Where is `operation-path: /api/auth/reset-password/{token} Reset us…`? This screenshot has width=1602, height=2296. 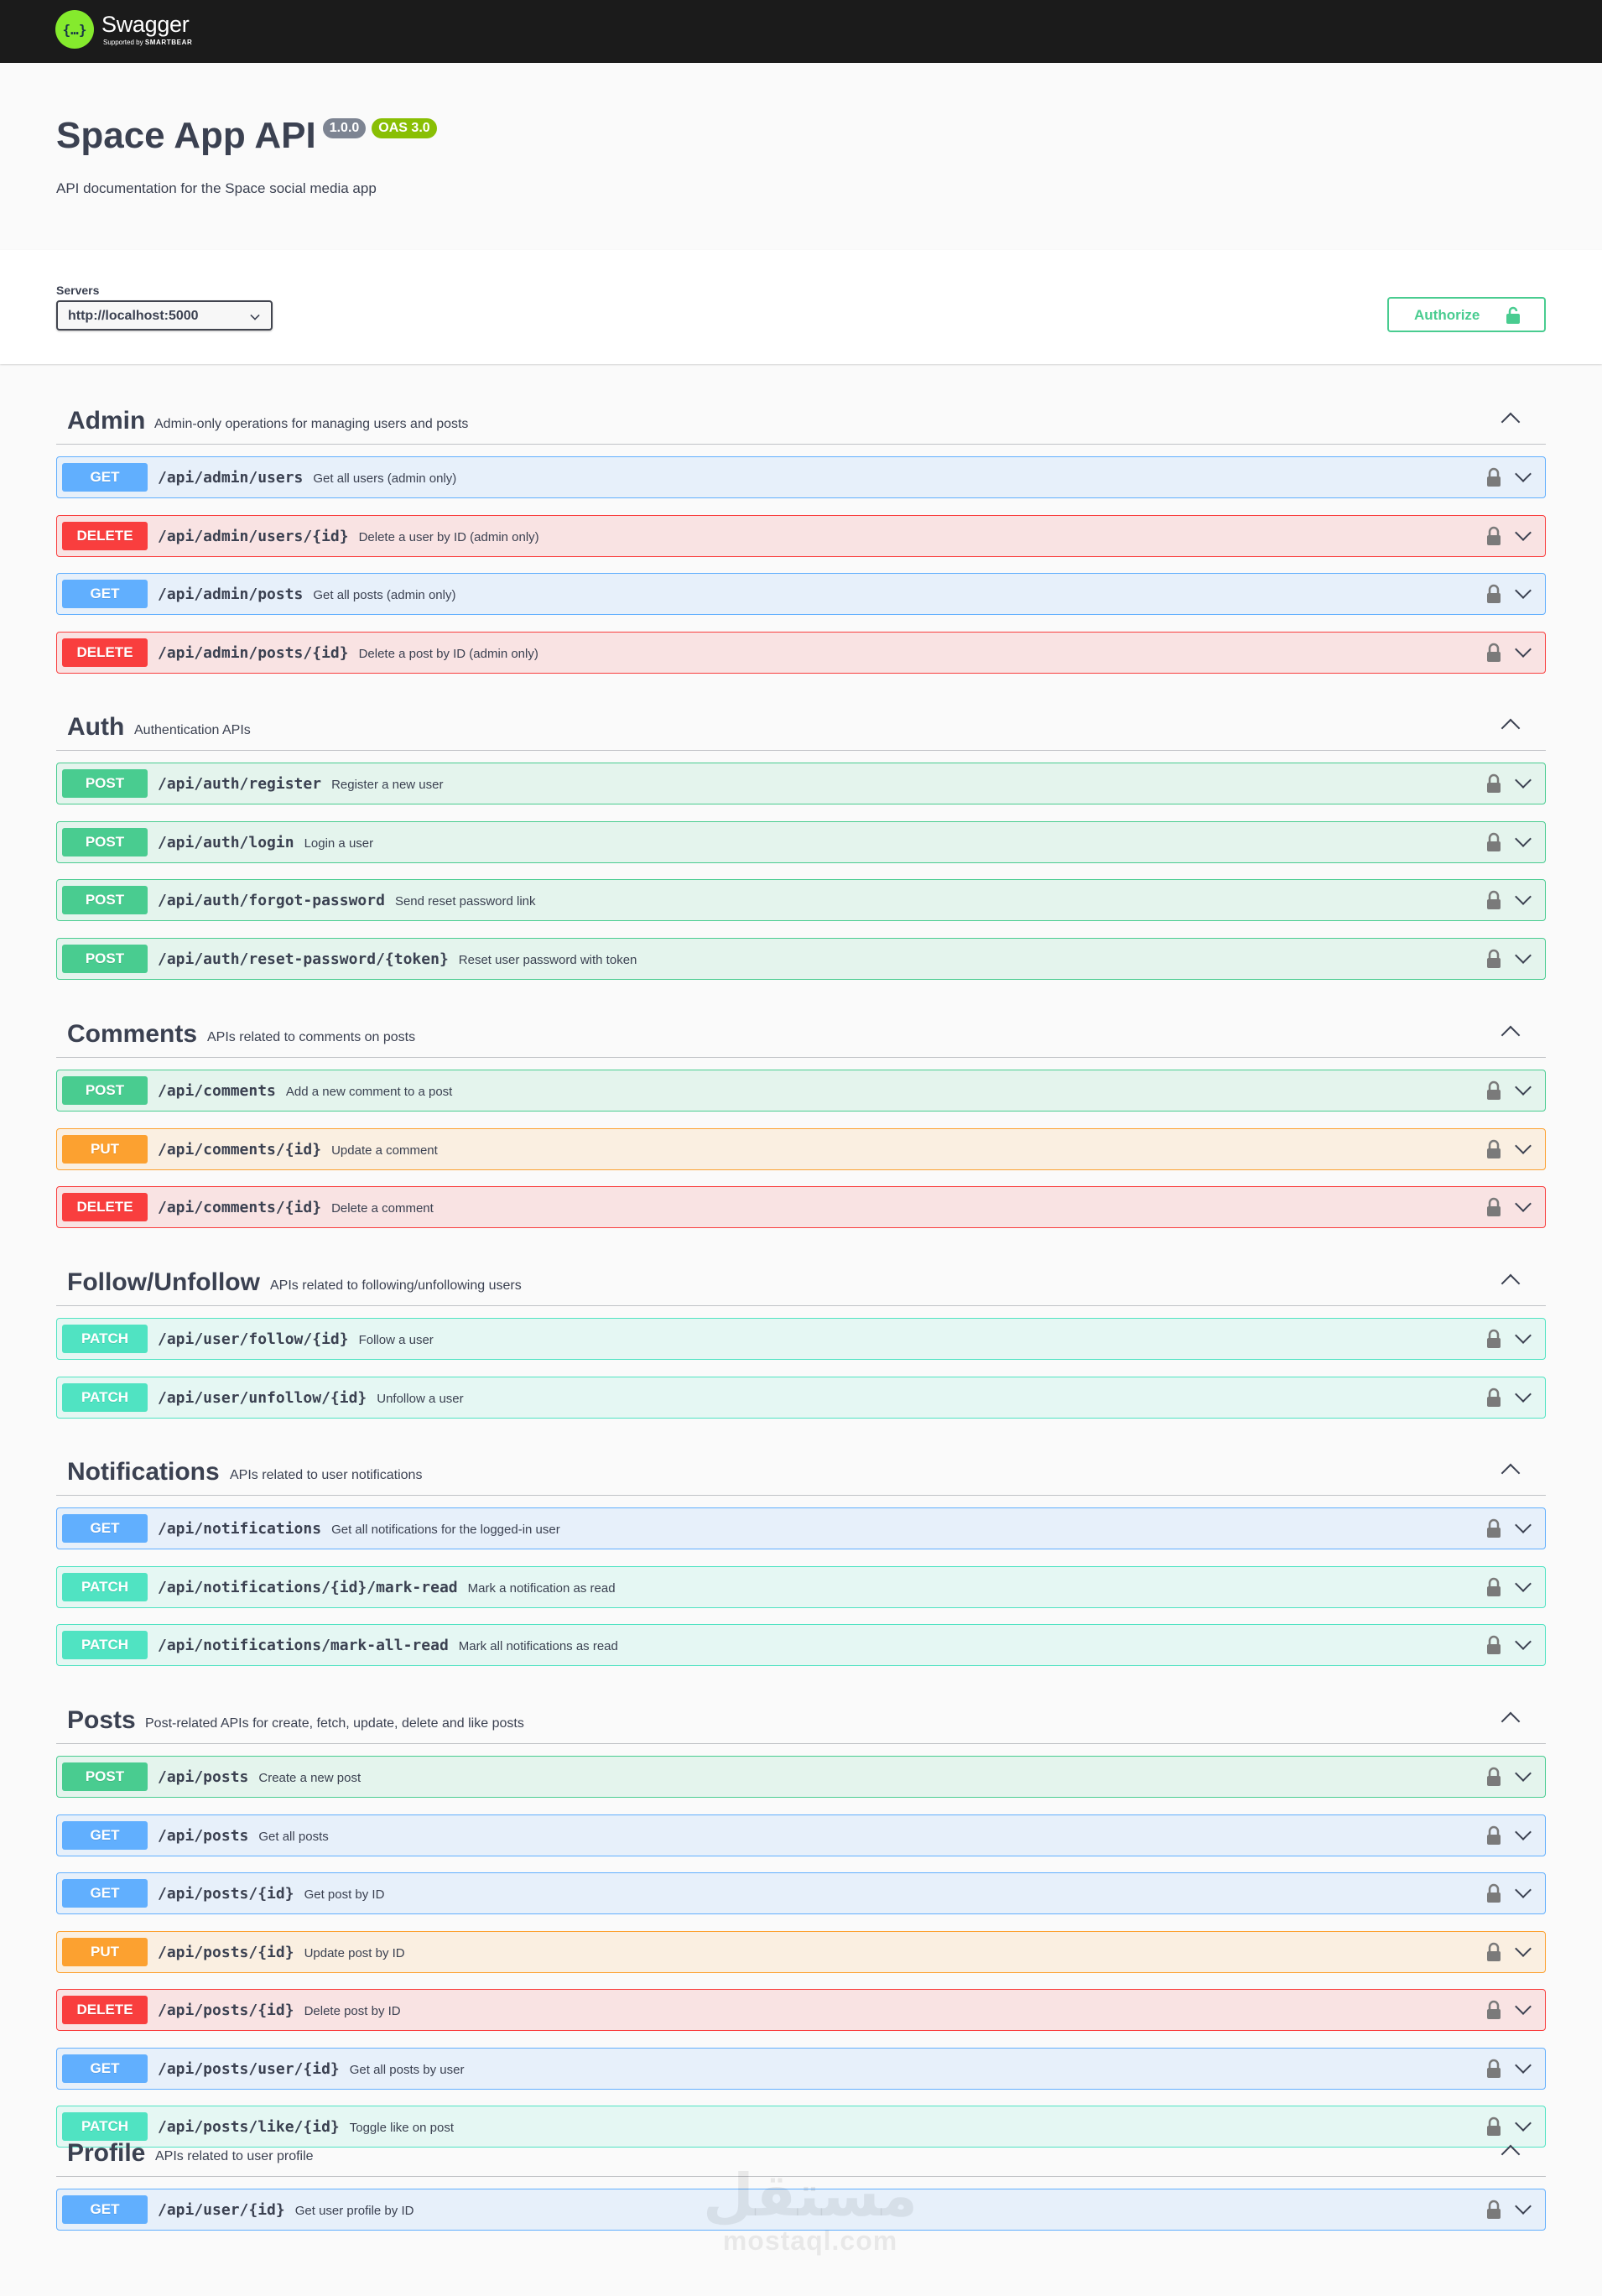
operation-path: /api/auth/reset-password/{token} Reset us… is located at coordinates (397, 959).